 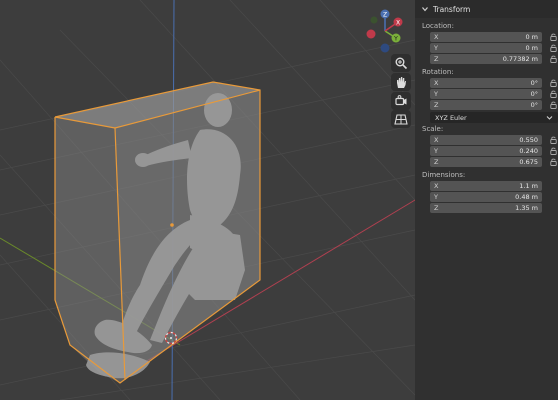 I want to click on location-z-row: Z 0.77382 m, so click(x=490, y=59).